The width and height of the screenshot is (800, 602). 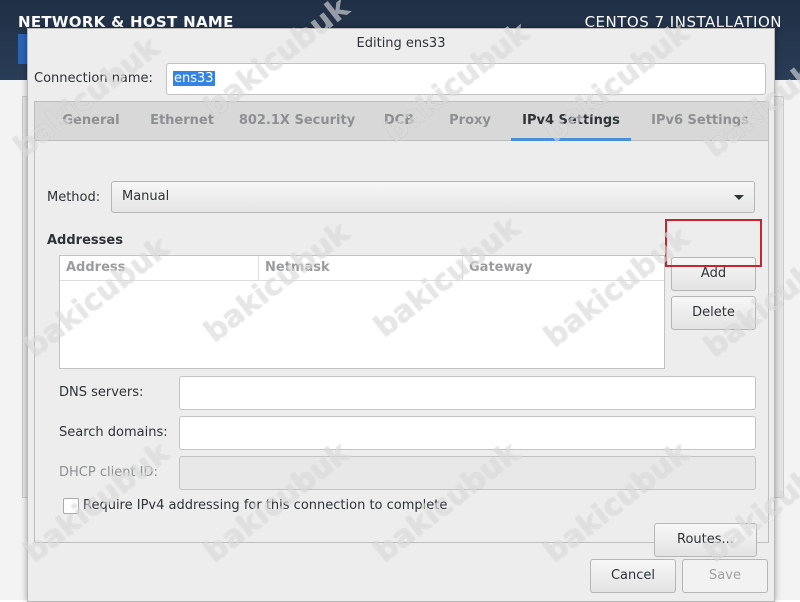 I want to click on dhcp-client-id-label: DHCP client ID:, so click(x=108, y=472).